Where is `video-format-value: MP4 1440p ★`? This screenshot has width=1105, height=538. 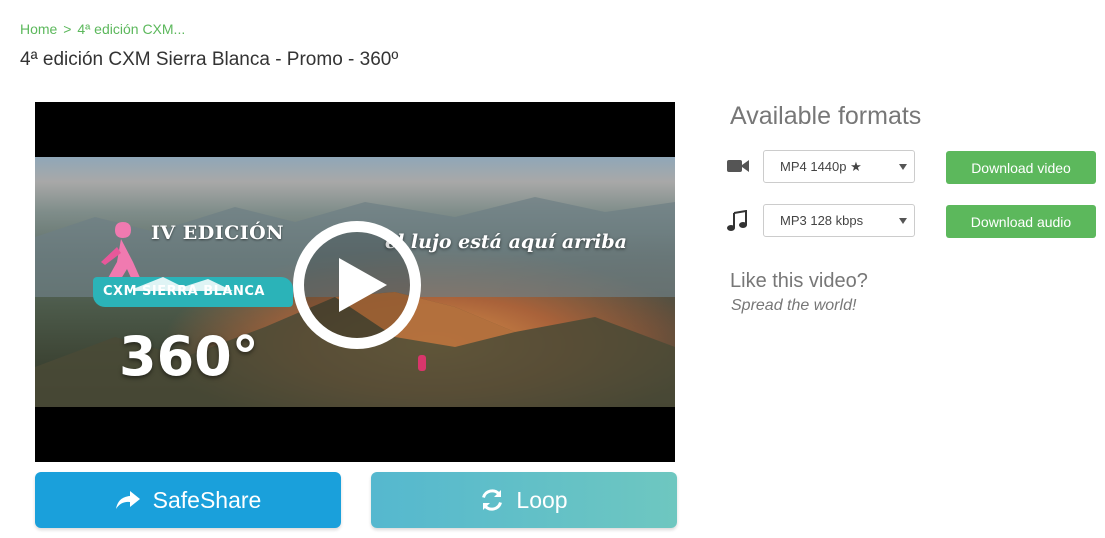 video-format-value: MP4 1440p ★ is located at coordinates (821, 166).